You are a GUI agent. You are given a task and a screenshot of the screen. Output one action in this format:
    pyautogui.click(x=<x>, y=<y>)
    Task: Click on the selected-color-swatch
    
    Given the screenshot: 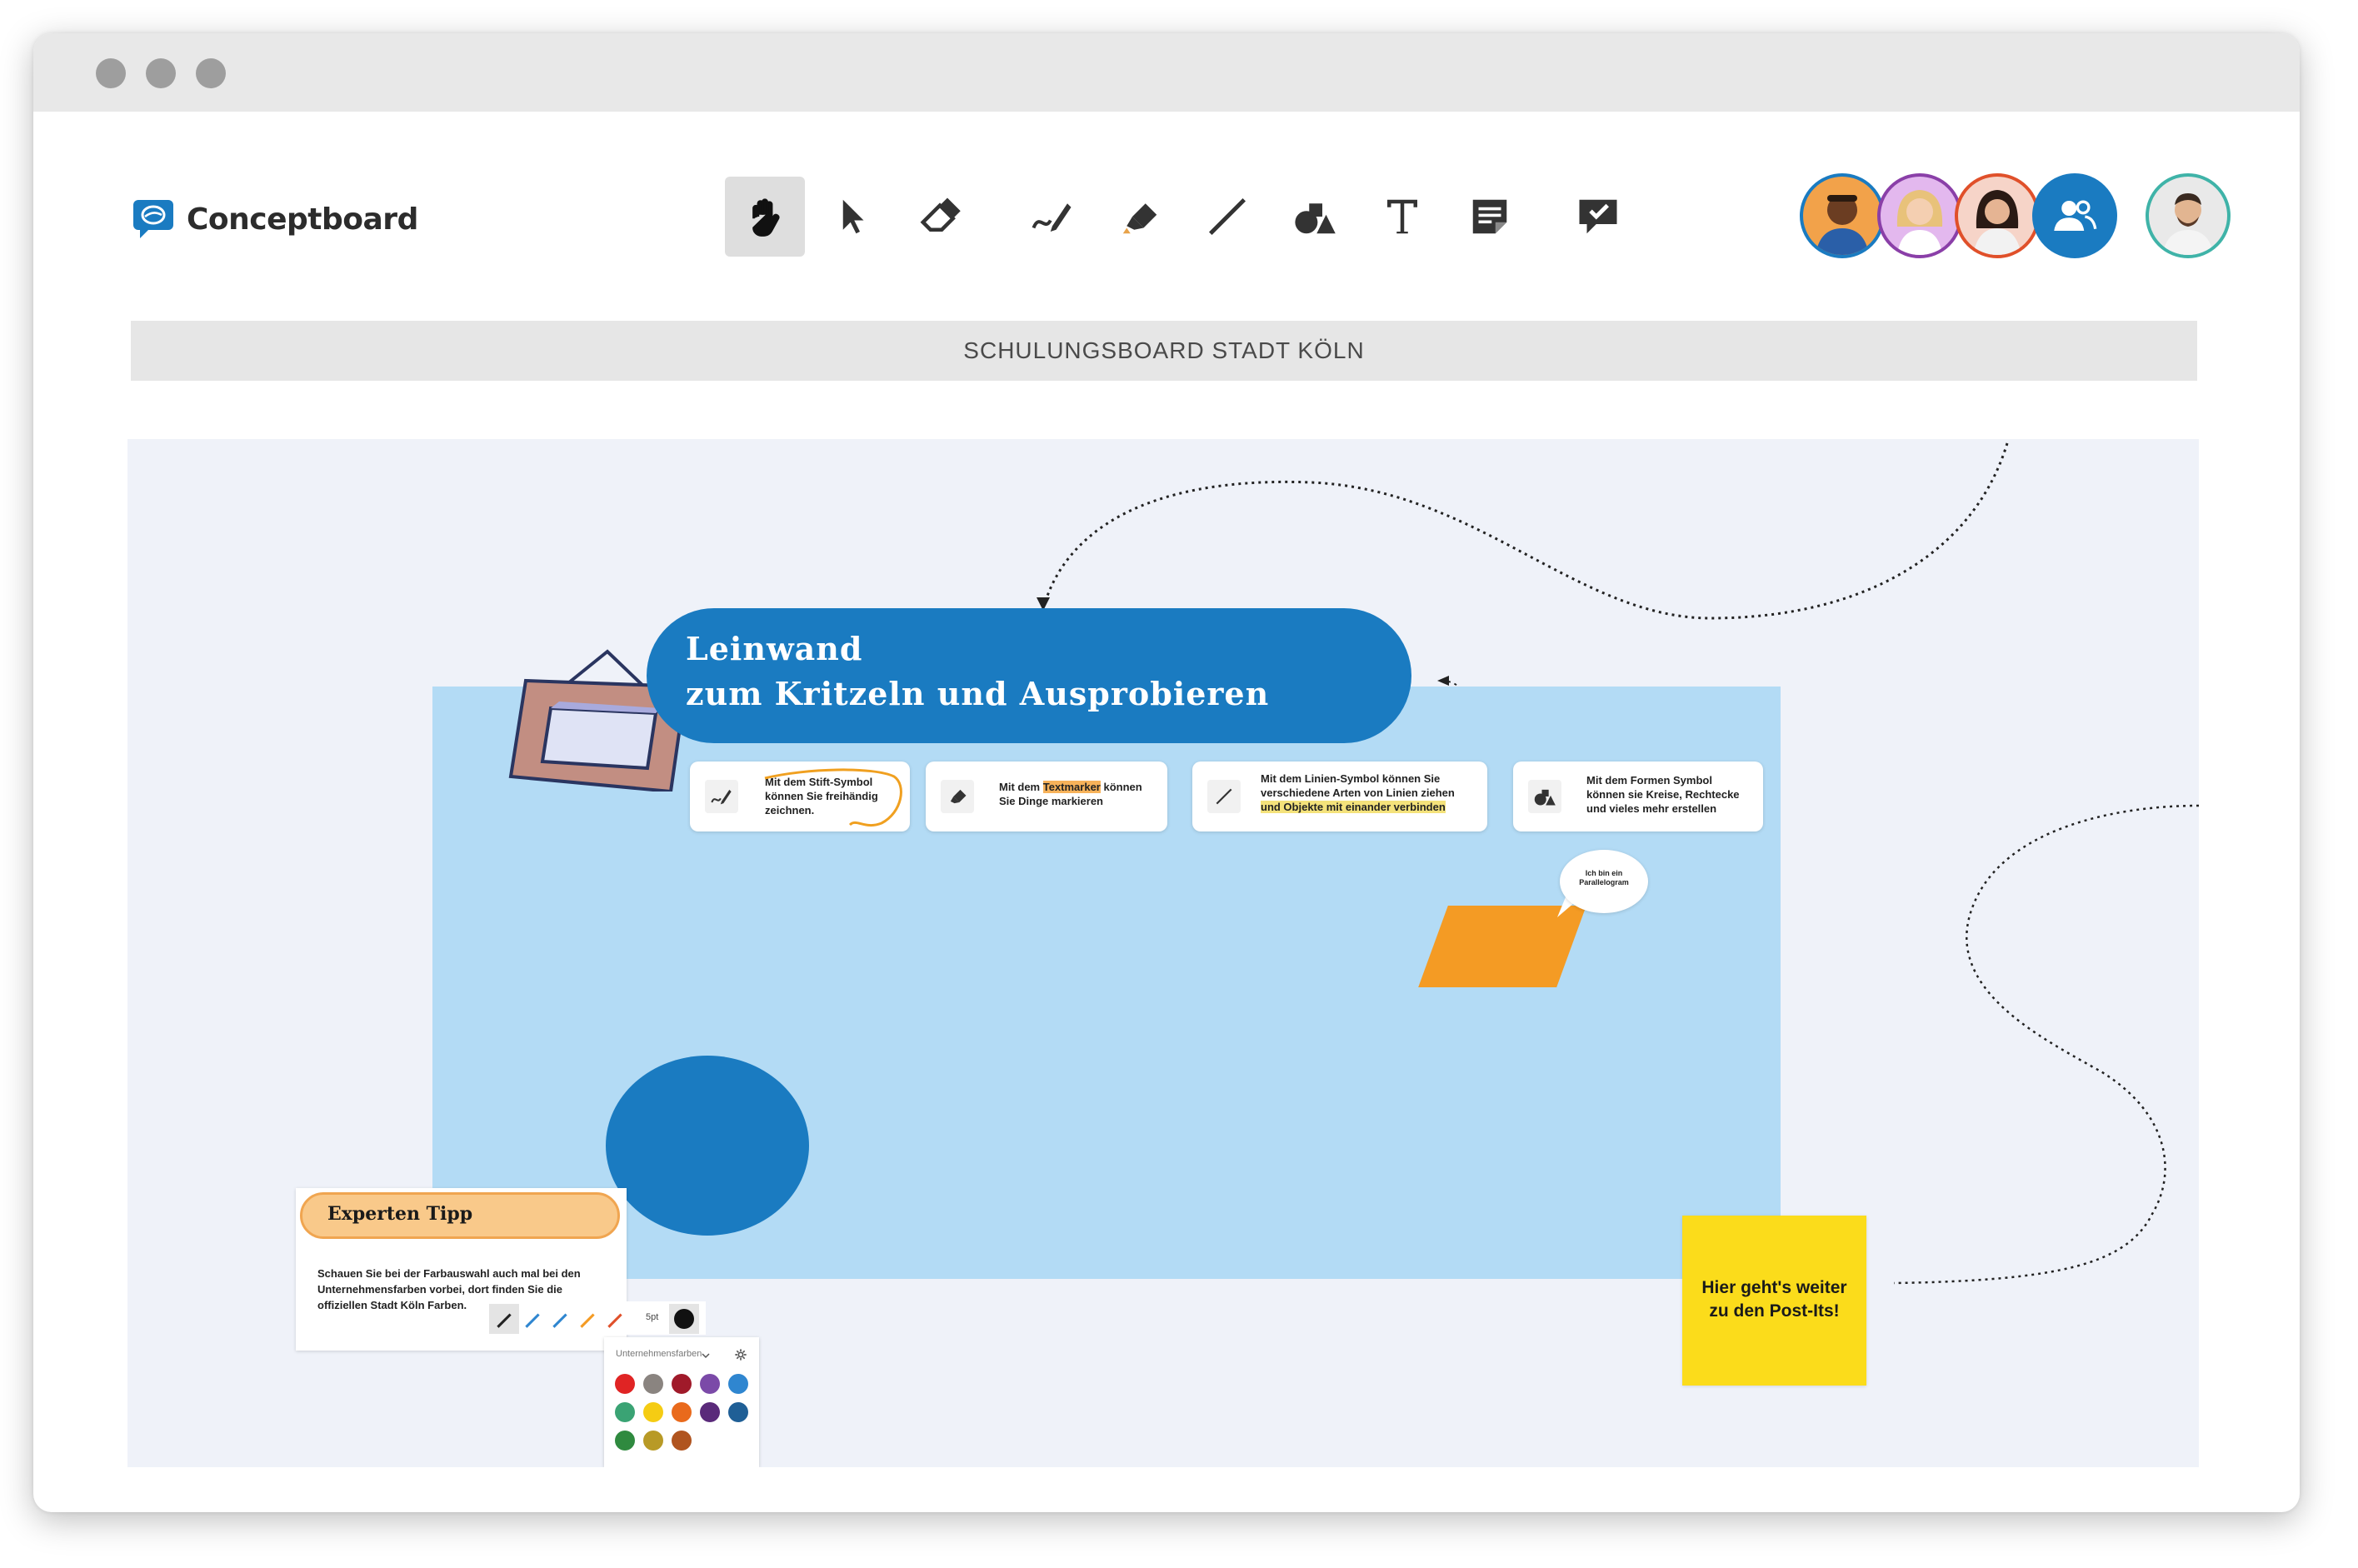 What is the action you would take?
    pyautogui.click(x=684, y=1319)
    